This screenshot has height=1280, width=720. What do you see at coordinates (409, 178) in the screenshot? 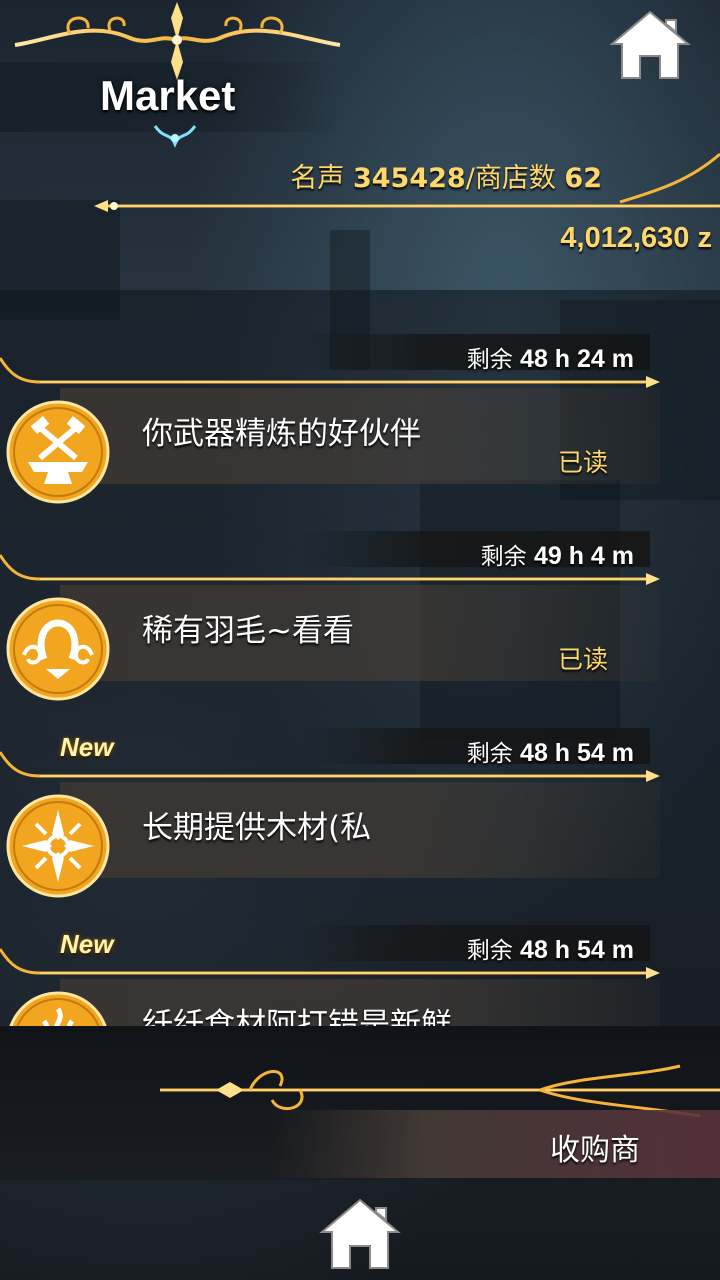
I see `reputation-value: 345428` at bounding box center [409, 178].